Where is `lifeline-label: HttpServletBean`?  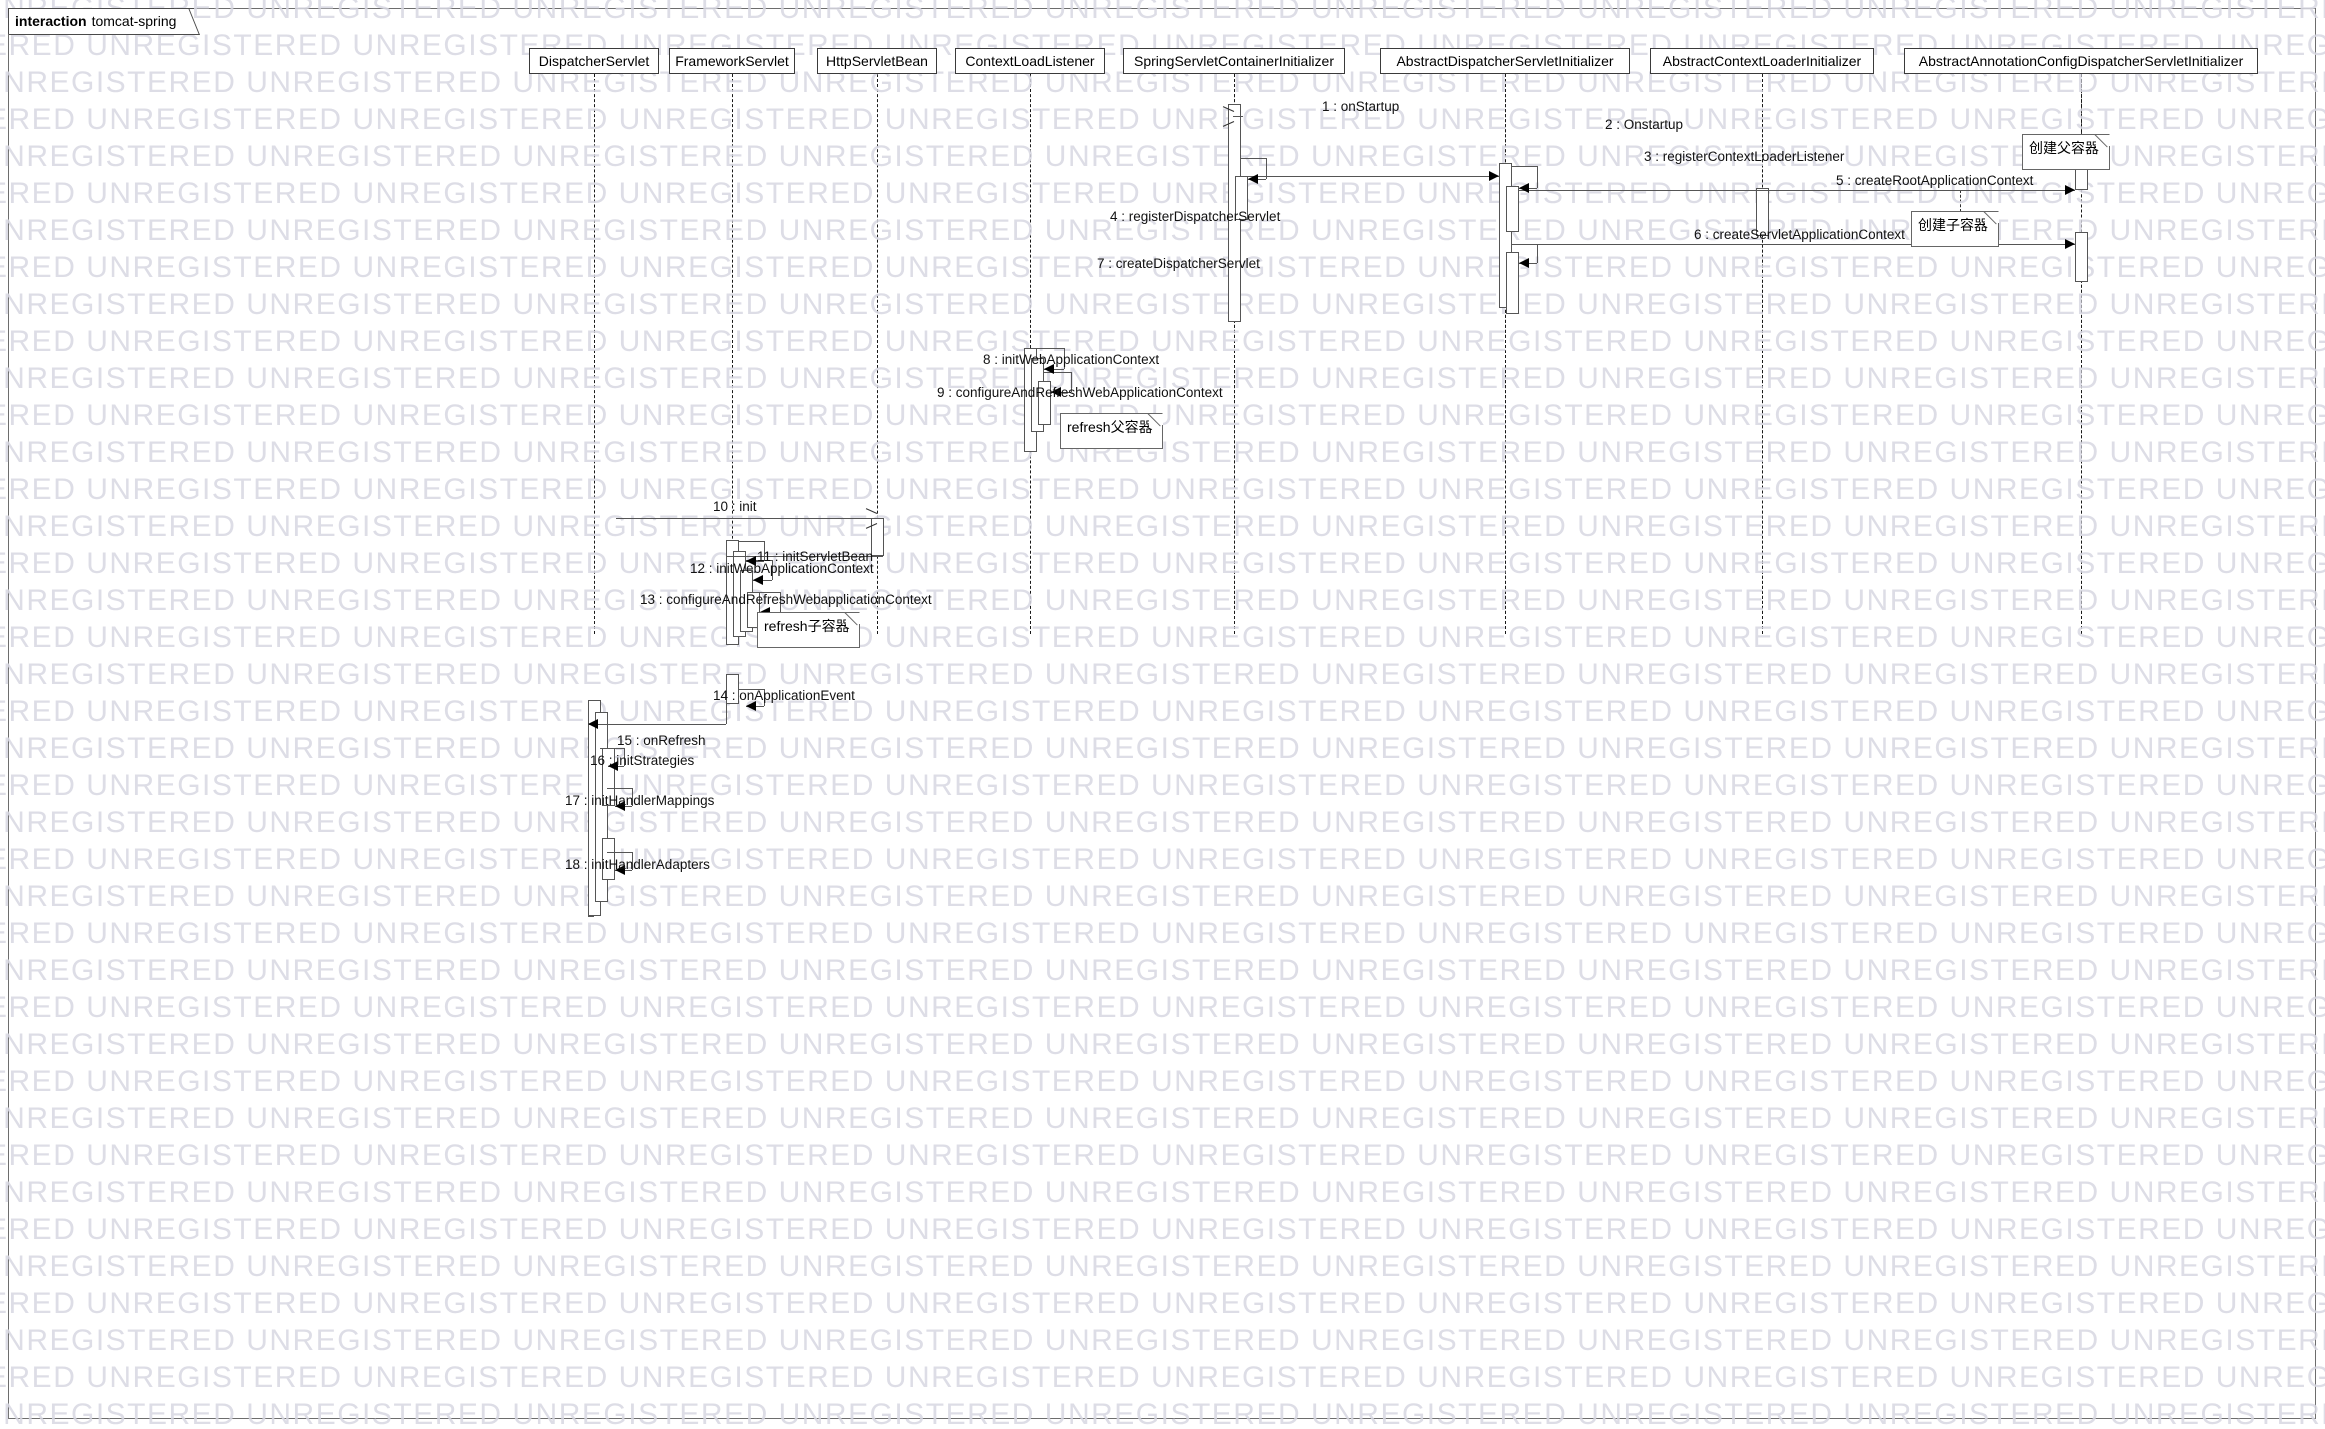
lifeline-label: HttpServletBean is located at coordinates (877, 61).